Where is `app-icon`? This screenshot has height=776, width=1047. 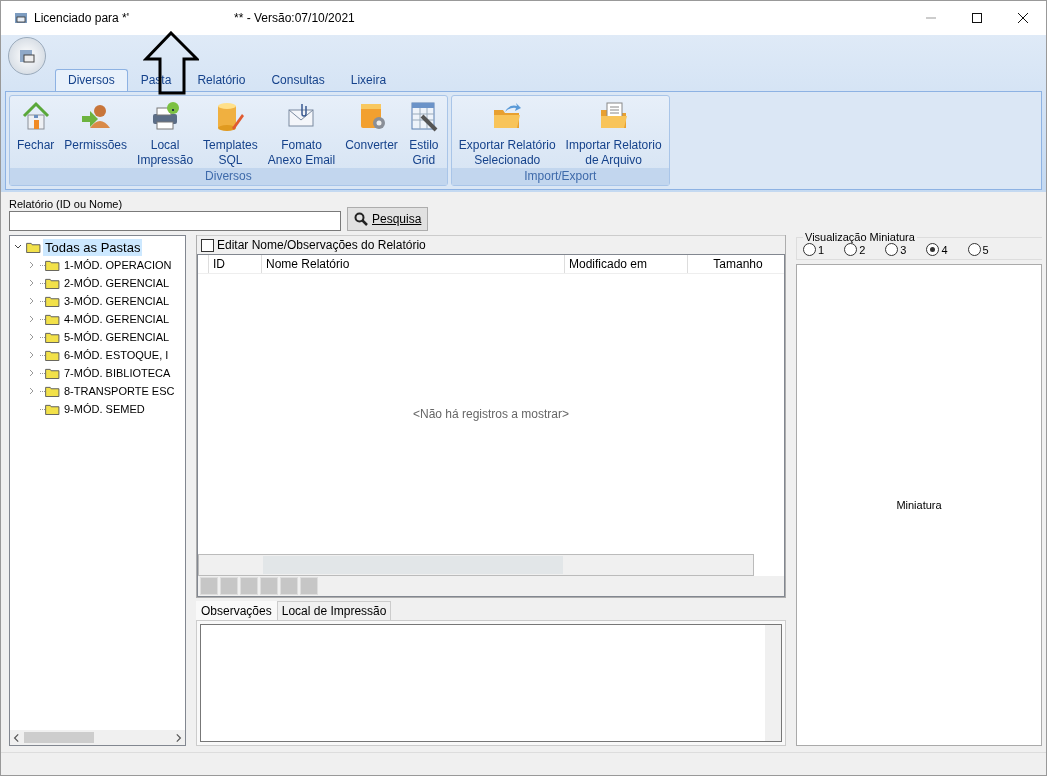
app-icon is located at coordinates (21, 18).